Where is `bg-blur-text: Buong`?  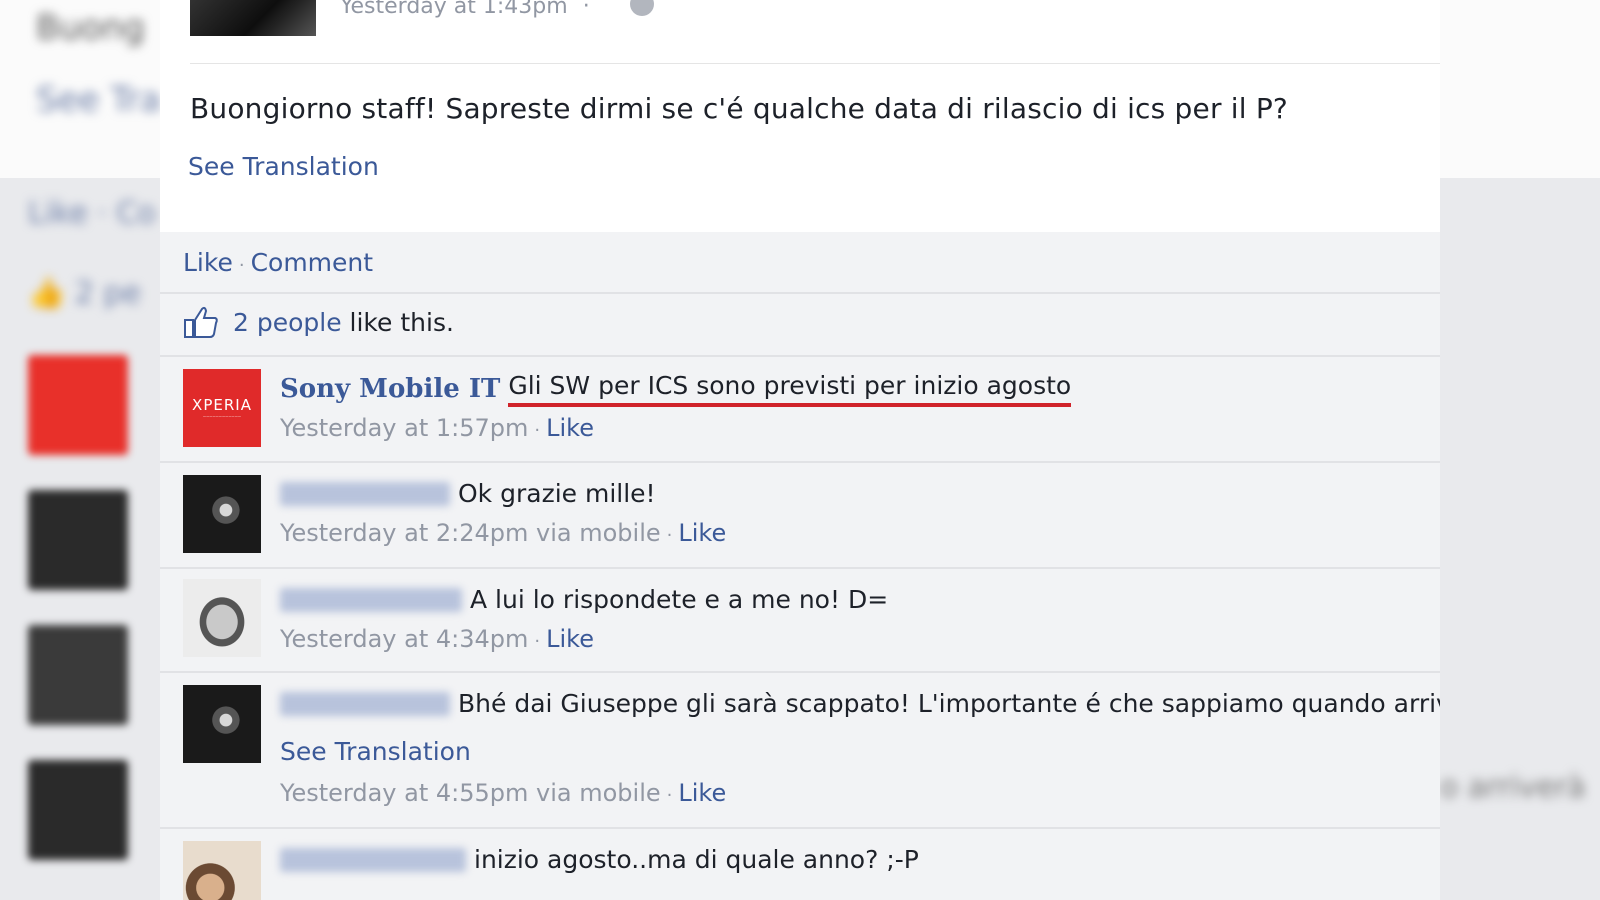
bg-blur-text: Buong is located at coordinates (90, 28).